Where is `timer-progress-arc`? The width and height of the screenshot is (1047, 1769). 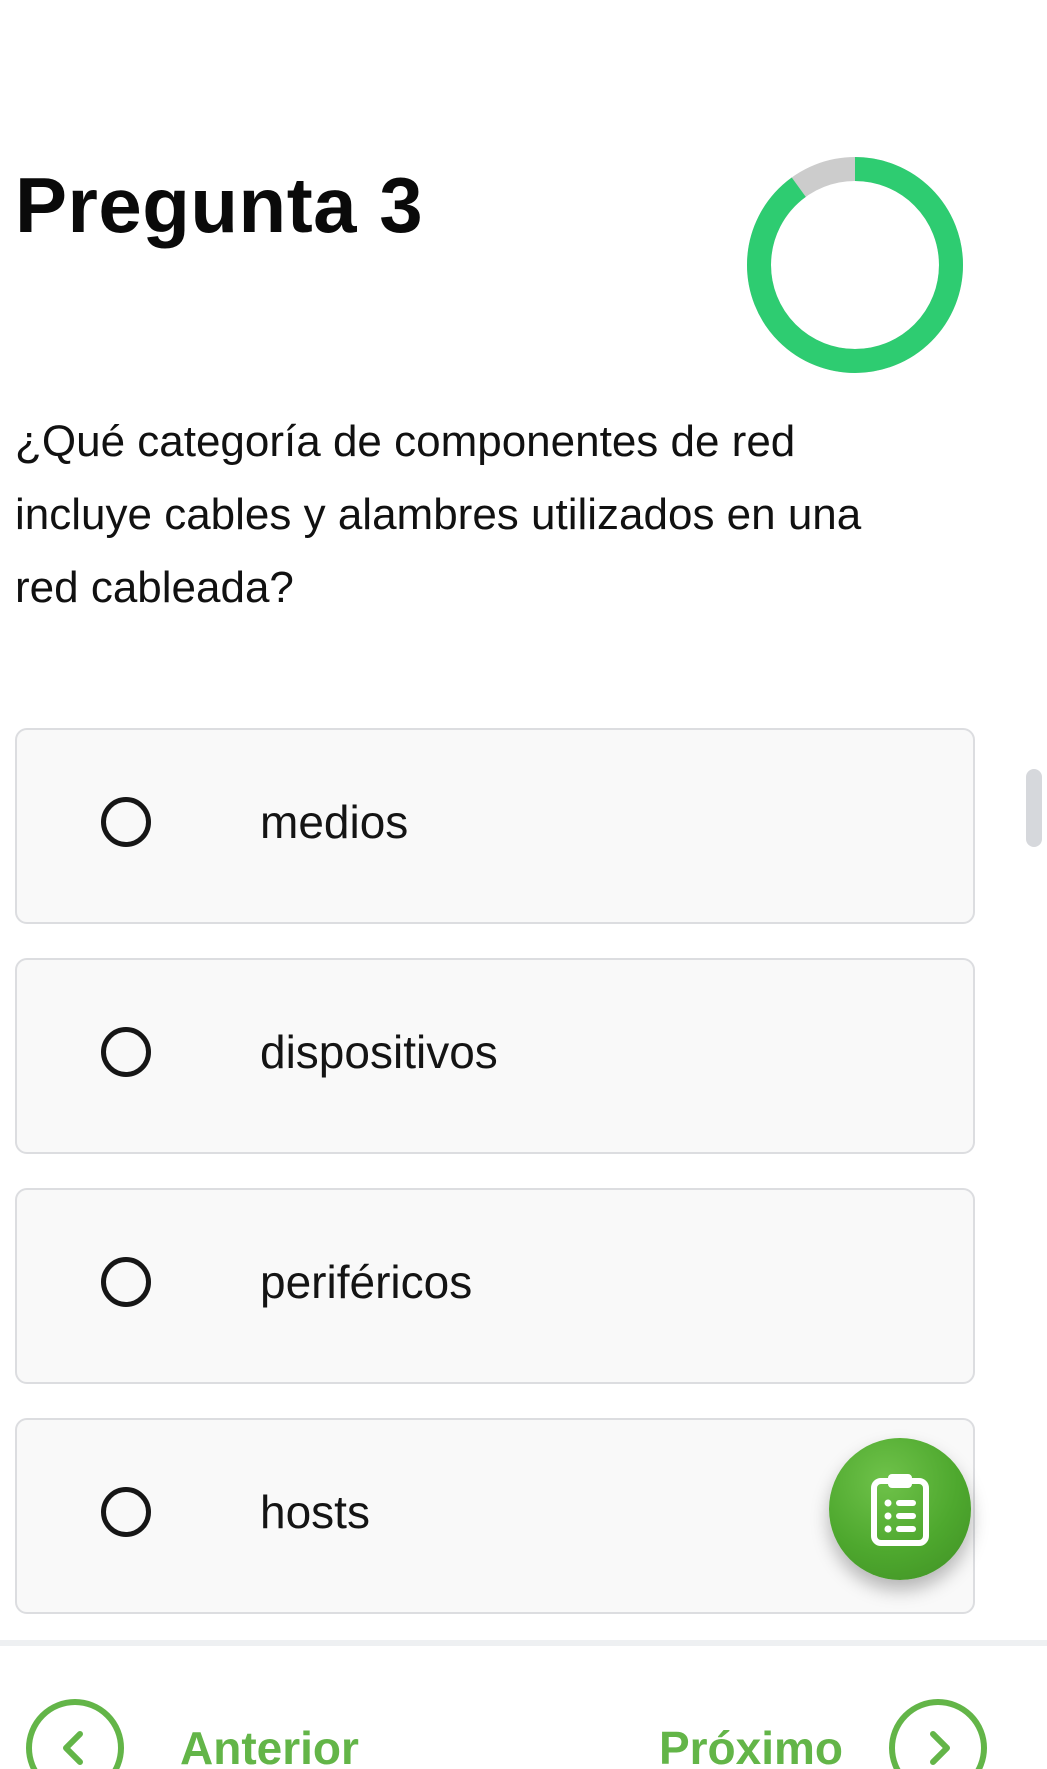 timer-progress-arc is located at coordinates (855, 265).